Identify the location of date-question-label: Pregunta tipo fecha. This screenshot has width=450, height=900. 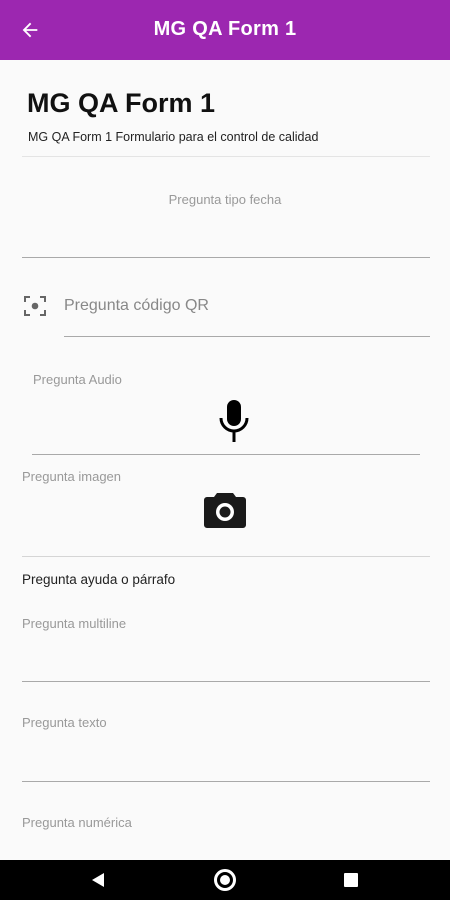
(225, 199).